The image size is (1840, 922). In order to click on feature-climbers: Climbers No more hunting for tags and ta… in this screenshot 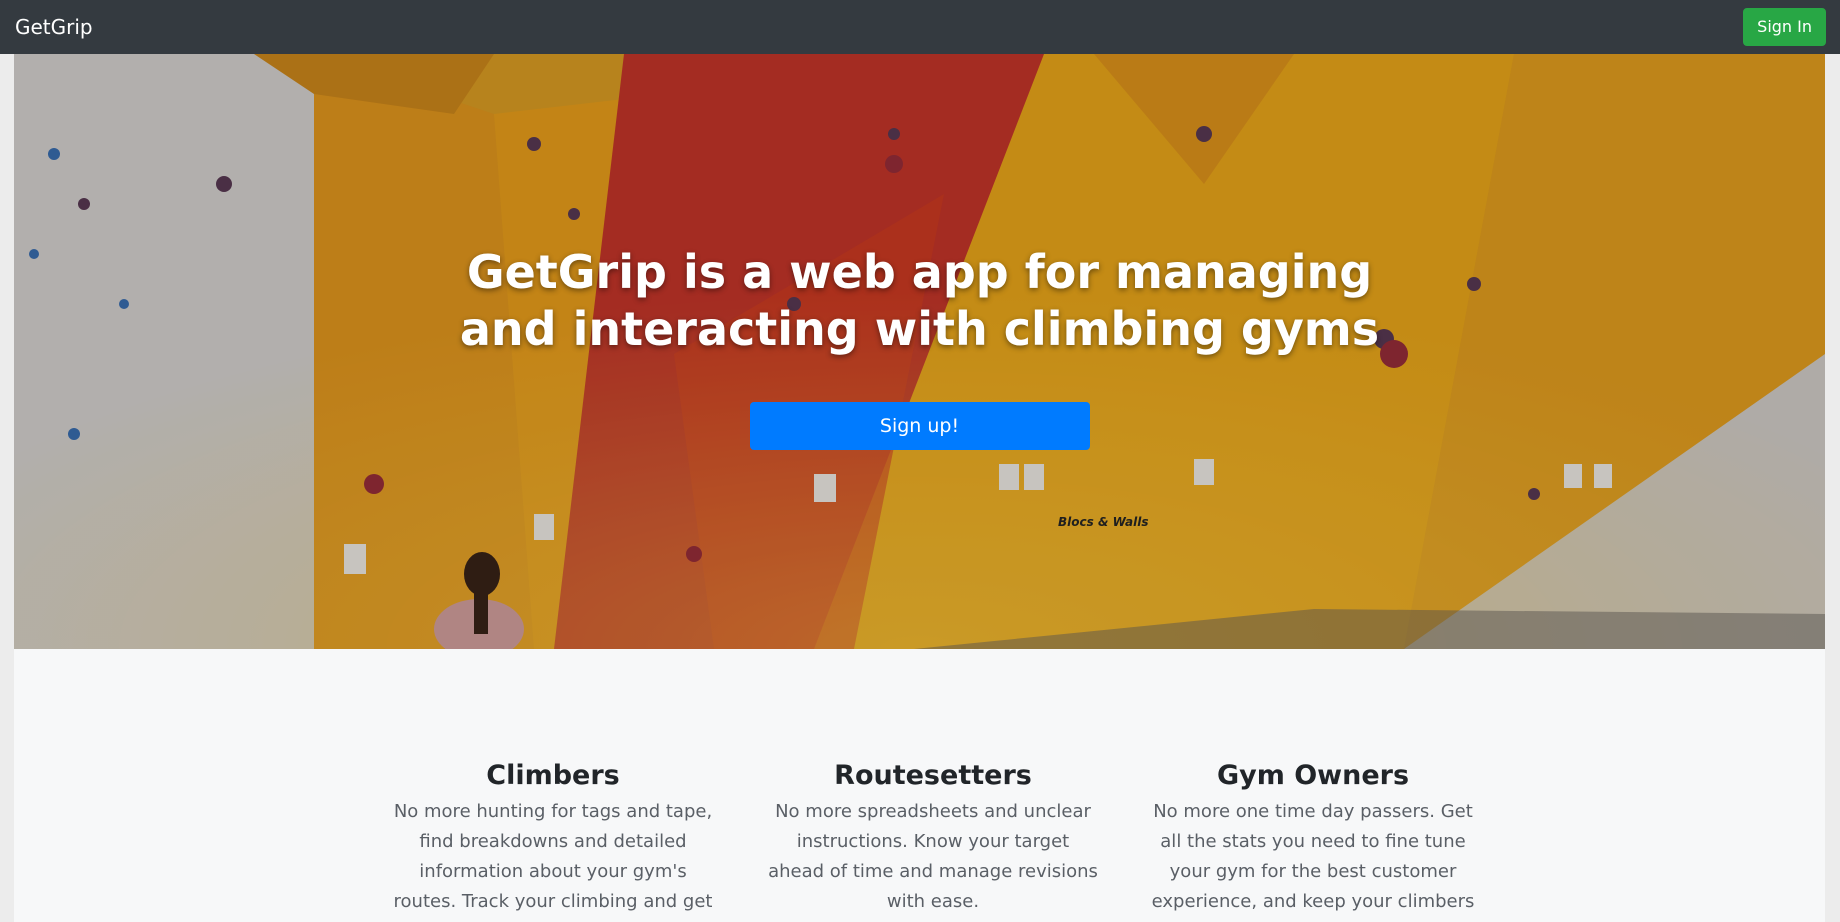, I will do `click(553, 840)`.